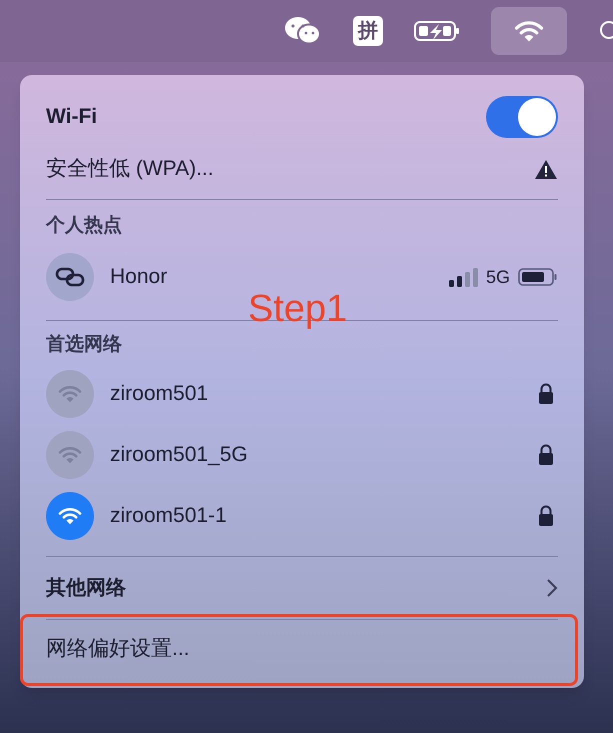 The height and width of the screenshot is (733, 613). I want to click on wifi-toggle, so click(522, 117).